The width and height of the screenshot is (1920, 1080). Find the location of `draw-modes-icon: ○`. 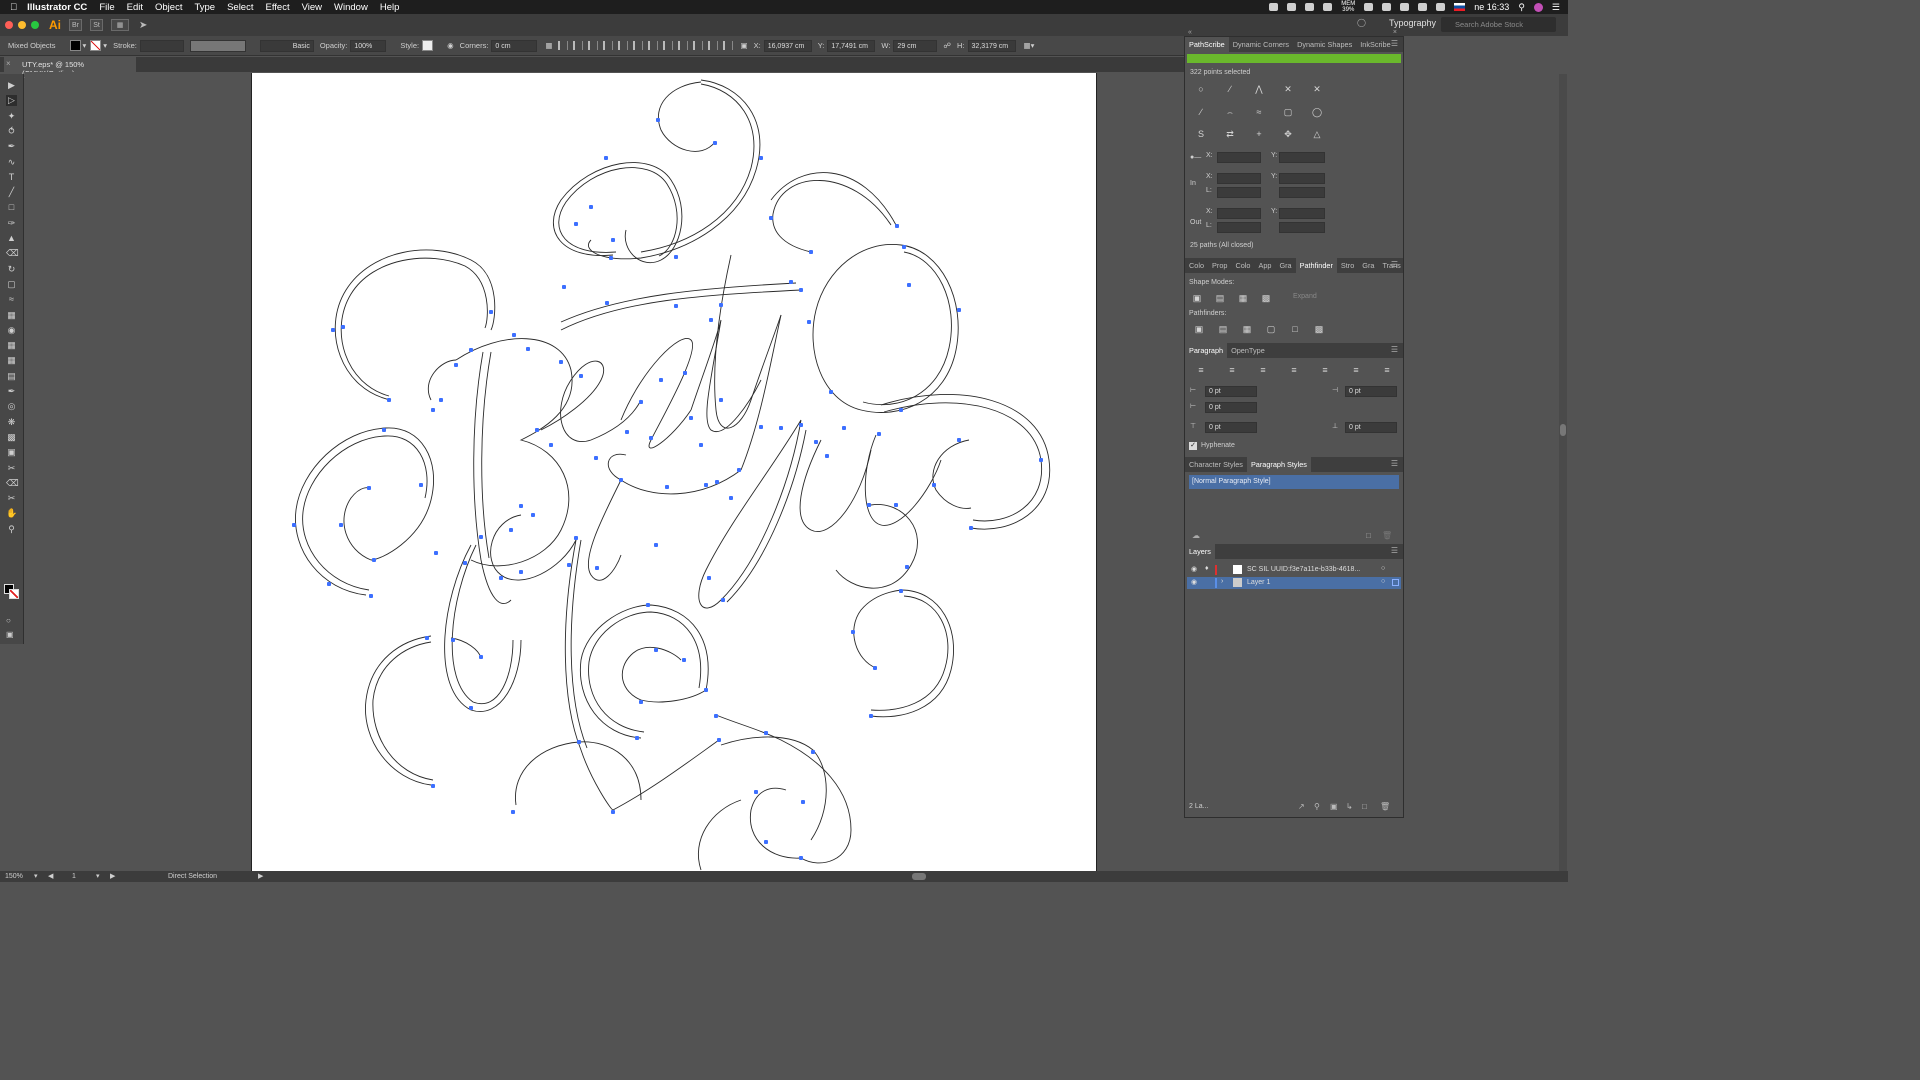

draw-modes-icon: ○ is located at coordinates (8, 620).